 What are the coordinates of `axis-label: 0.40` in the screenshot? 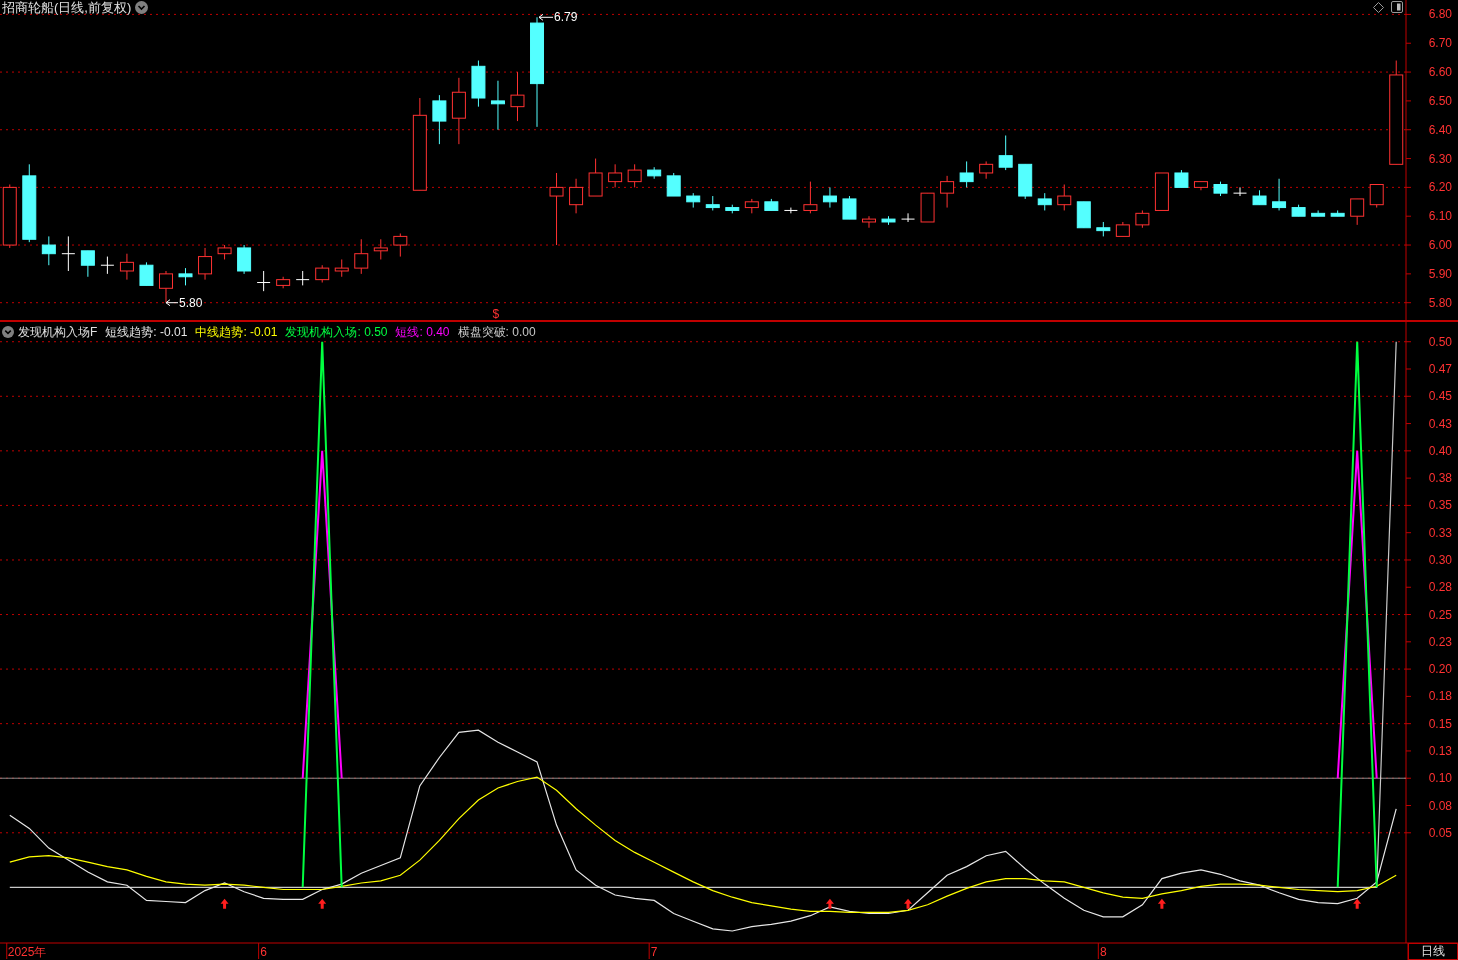 It's located at (1440, 450).